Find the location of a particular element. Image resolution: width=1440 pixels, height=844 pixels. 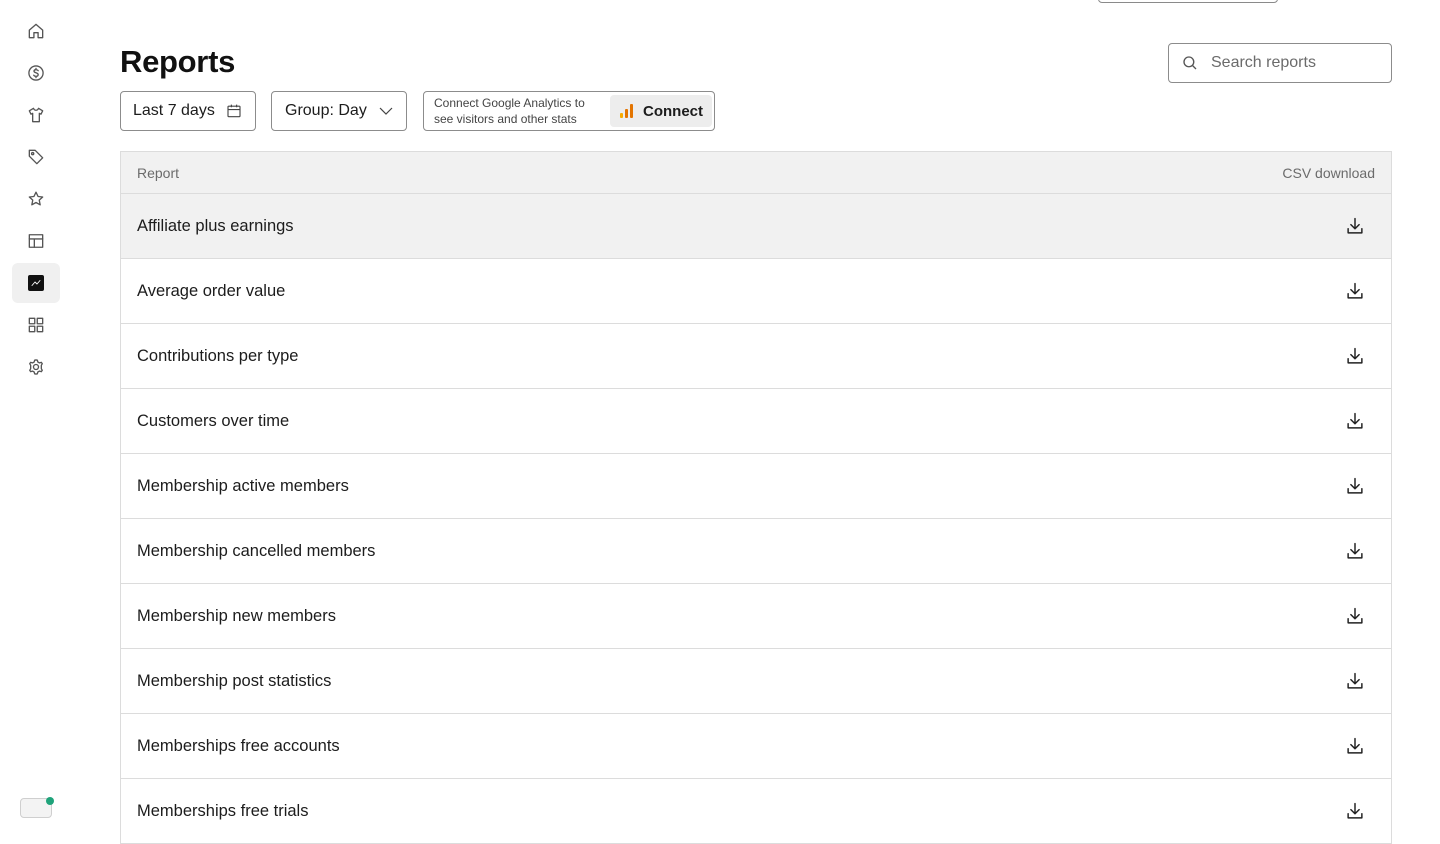

chart-icon is located at coordinates (36, 283).